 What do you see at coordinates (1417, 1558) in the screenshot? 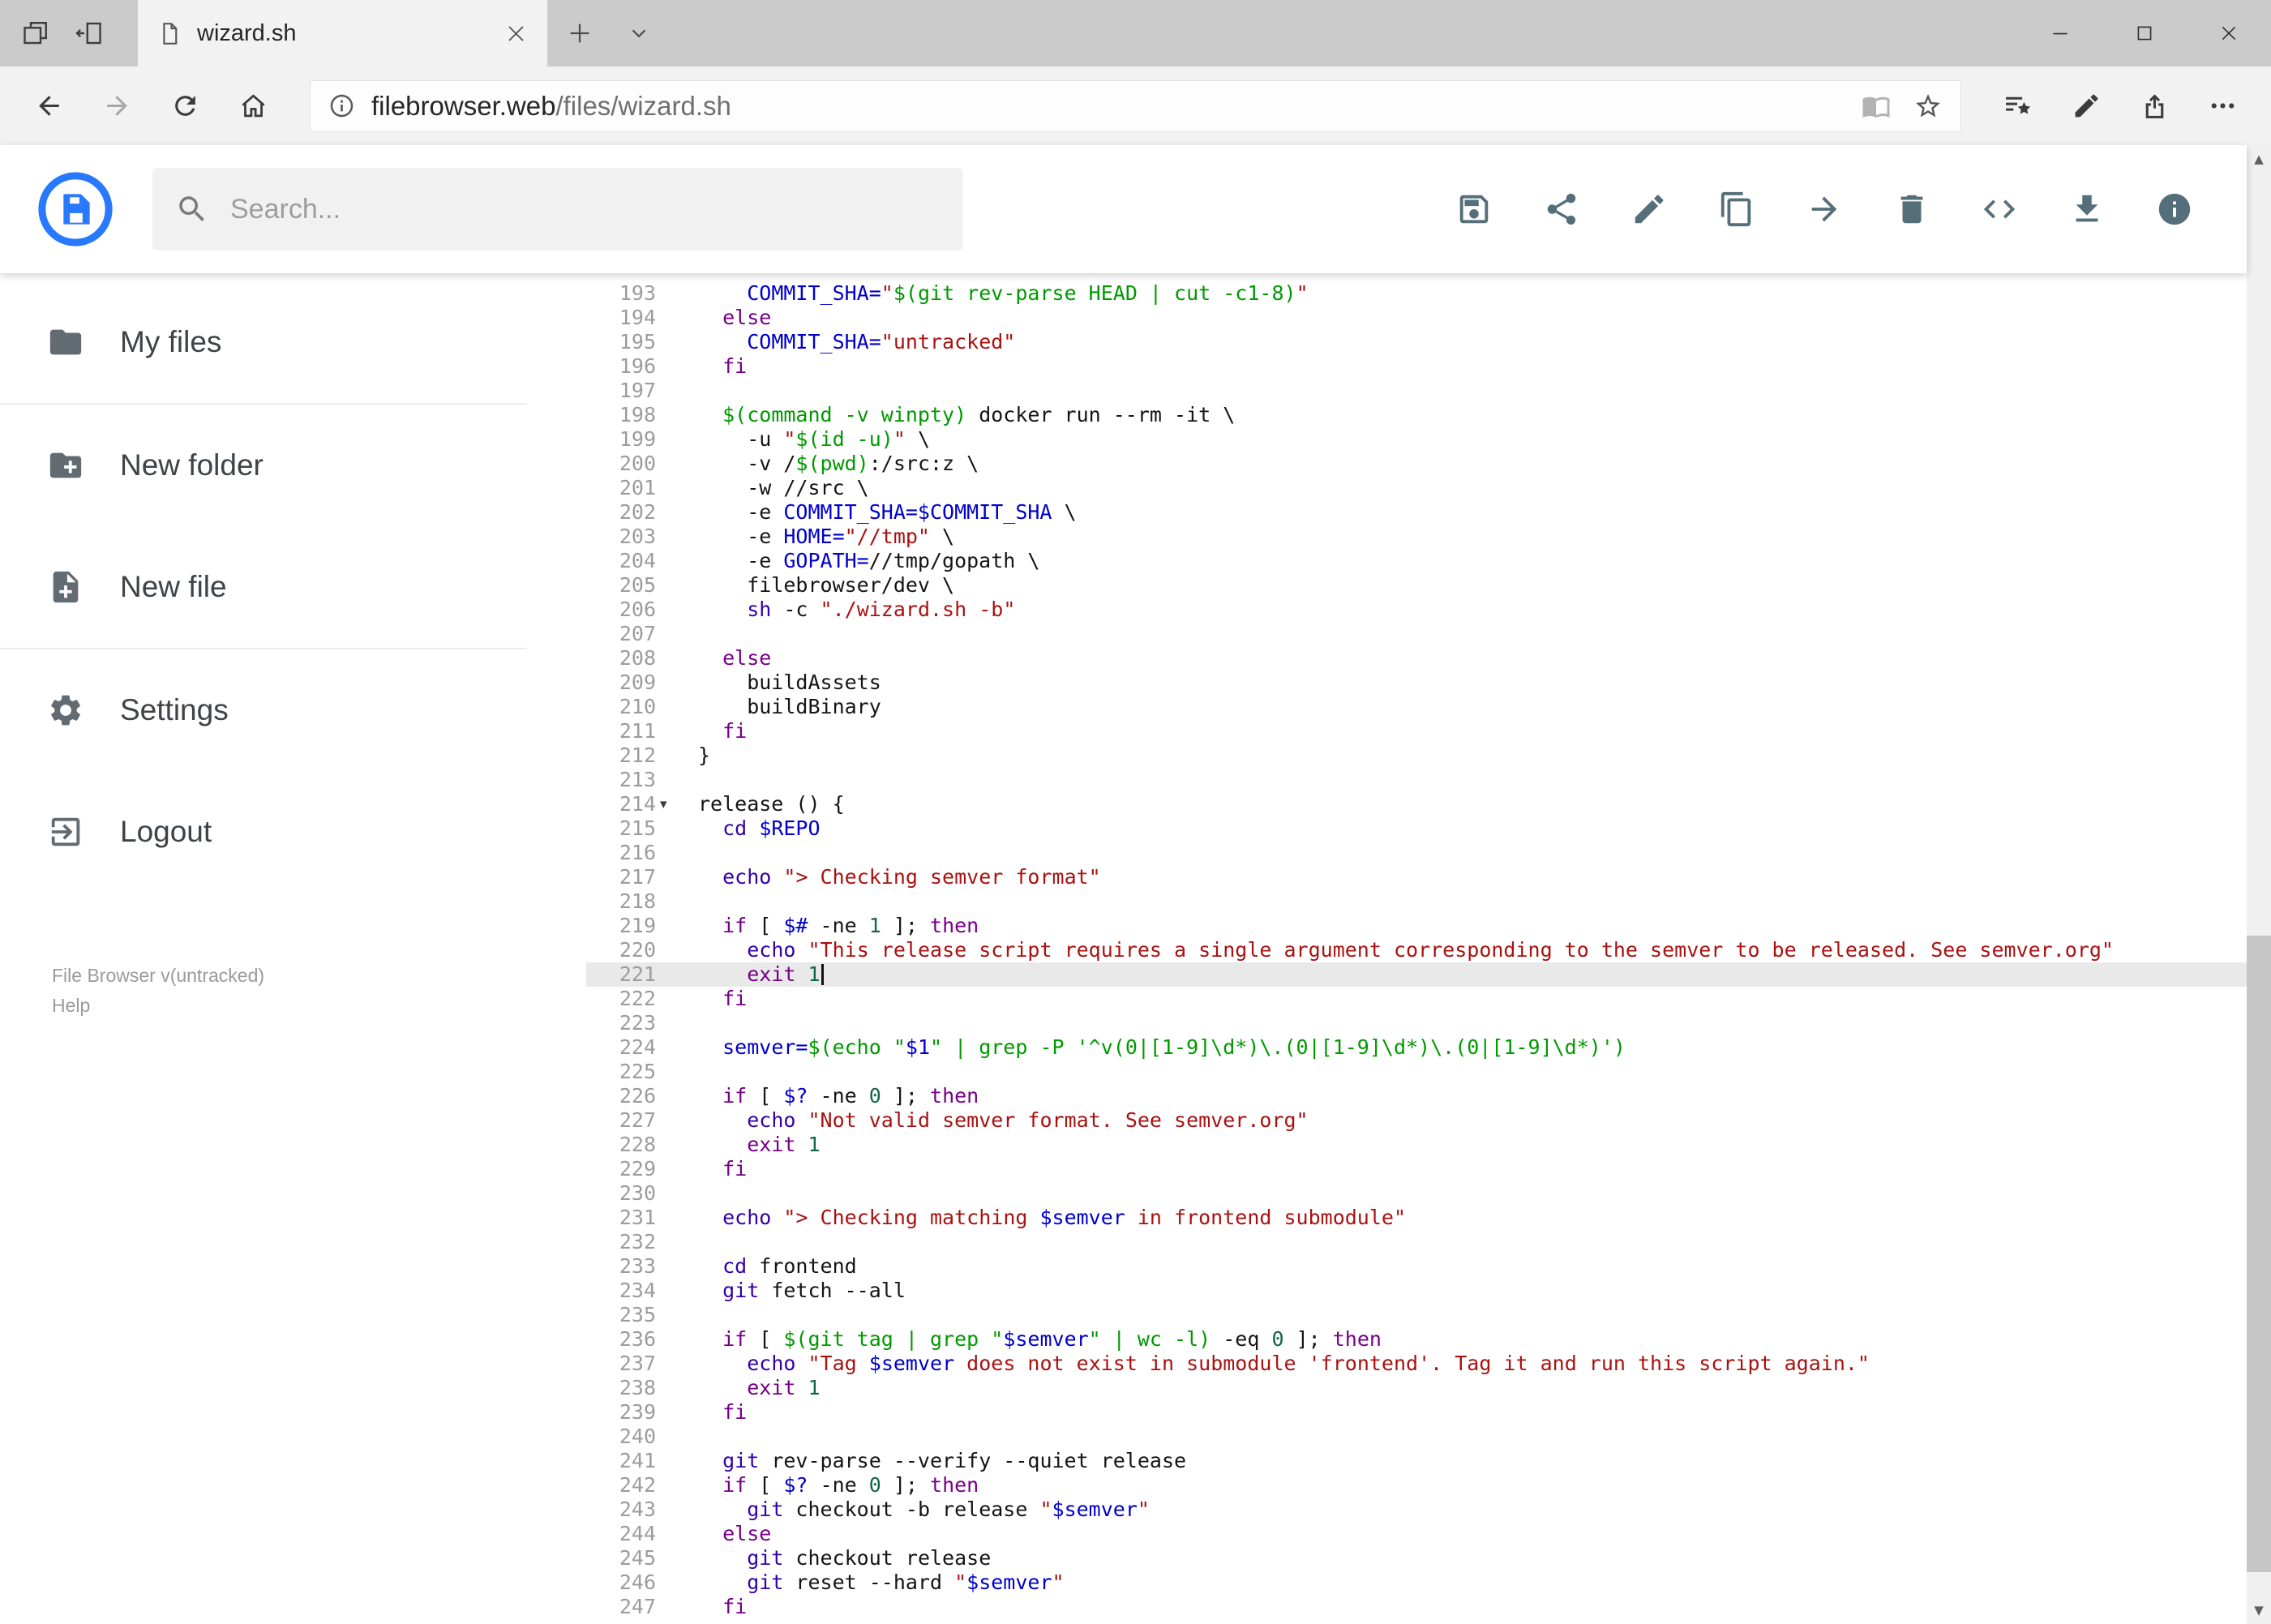
I see `code-line: 245 git checkout release` at bounding box center [1417, 1558].